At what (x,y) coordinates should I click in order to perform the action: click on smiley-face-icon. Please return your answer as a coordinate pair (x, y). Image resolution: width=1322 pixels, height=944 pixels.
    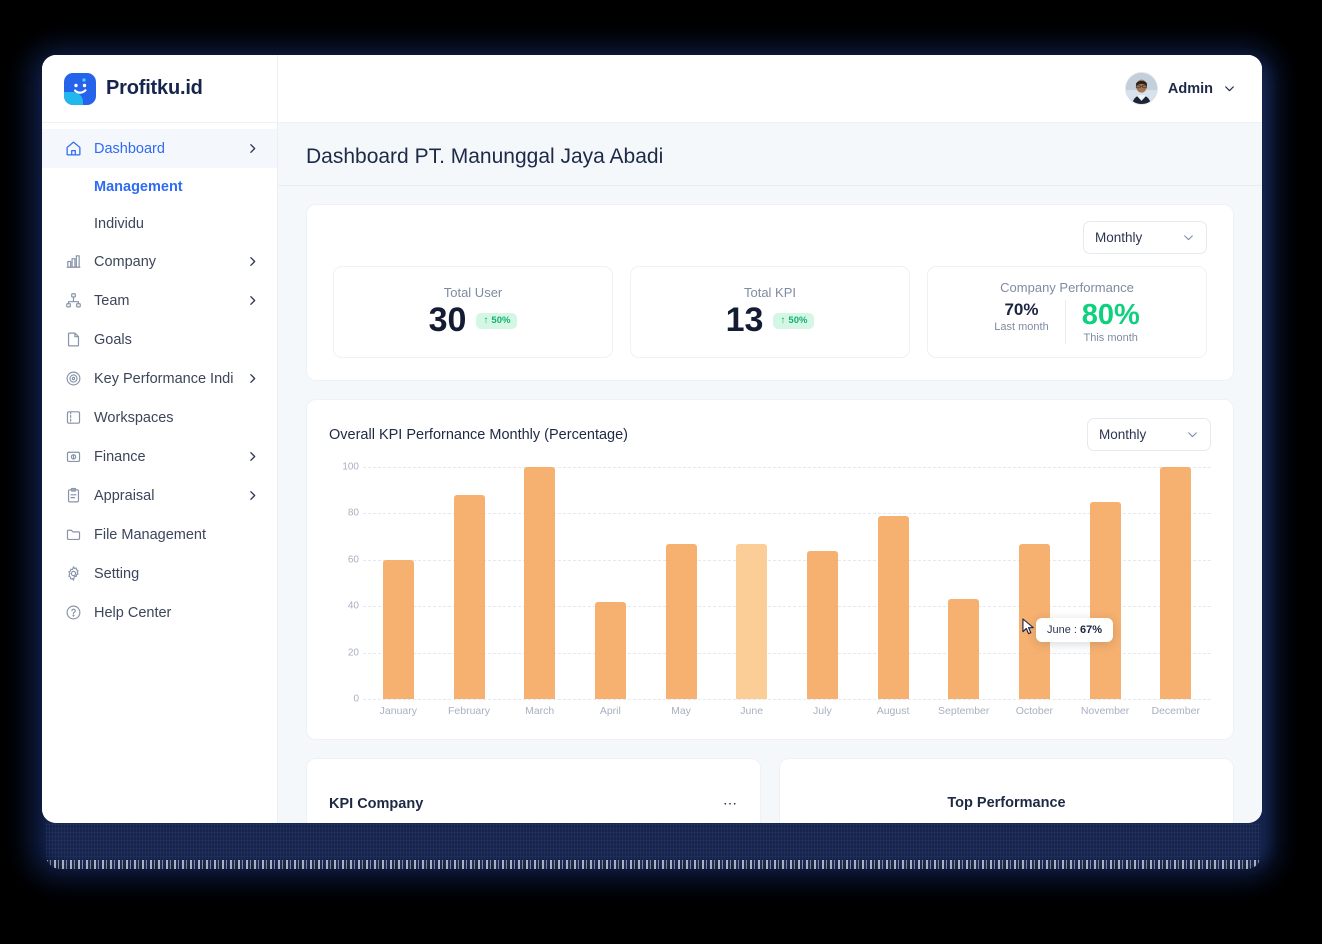
    Looking at the image, I should click on (80, 86).